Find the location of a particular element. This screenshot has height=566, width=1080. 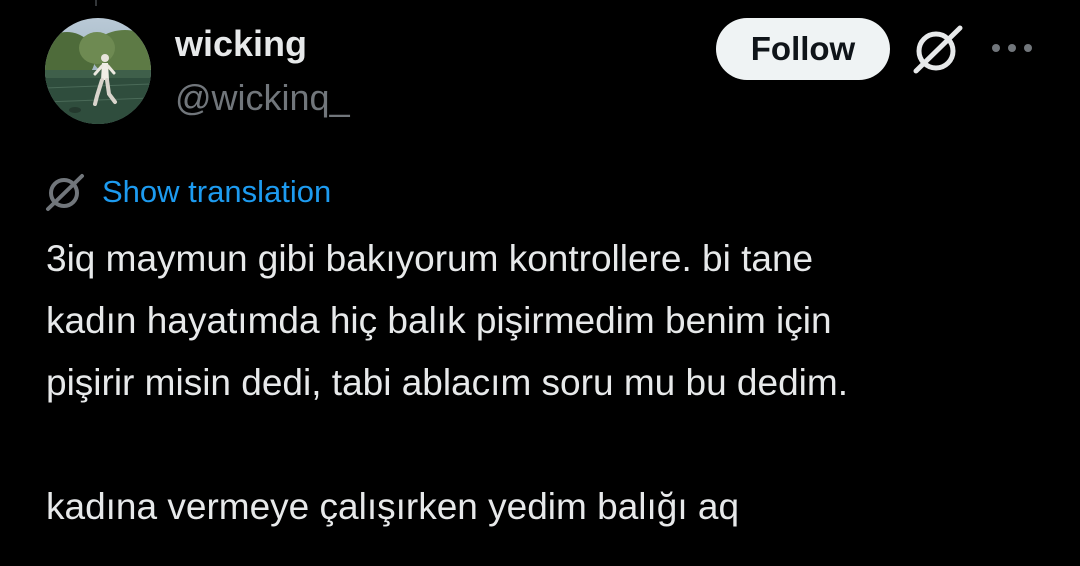

grok-translate-glyph is located at coordinates (65, 192).